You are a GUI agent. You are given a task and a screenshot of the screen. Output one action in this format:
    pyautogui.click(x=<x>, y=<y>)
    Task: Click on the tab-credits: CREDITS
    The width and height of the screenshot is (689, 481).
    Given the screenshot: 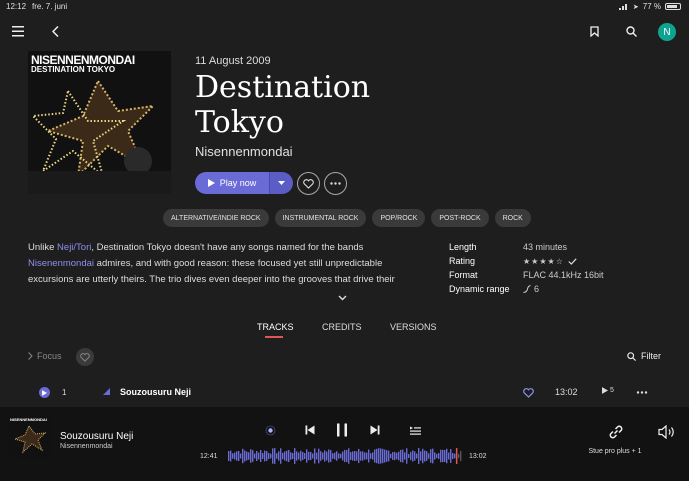 What is the action you would take?
    pyautogui.click(x=342, y=327)
    